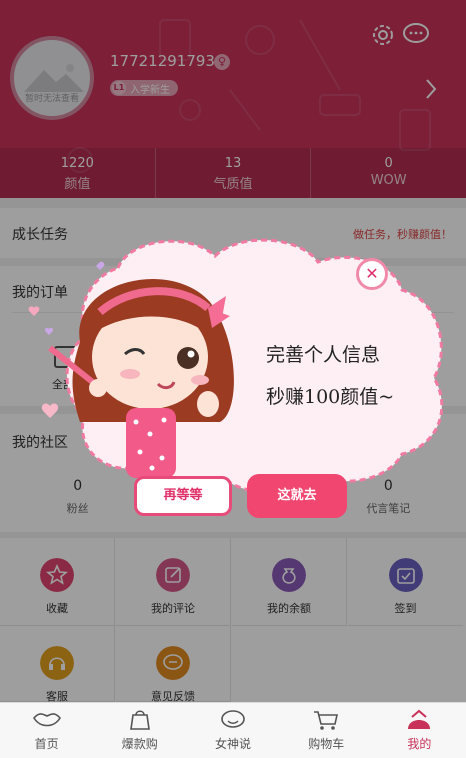  I want to click on popup-line2: 秒赚100颜值~, so click(330, 397).